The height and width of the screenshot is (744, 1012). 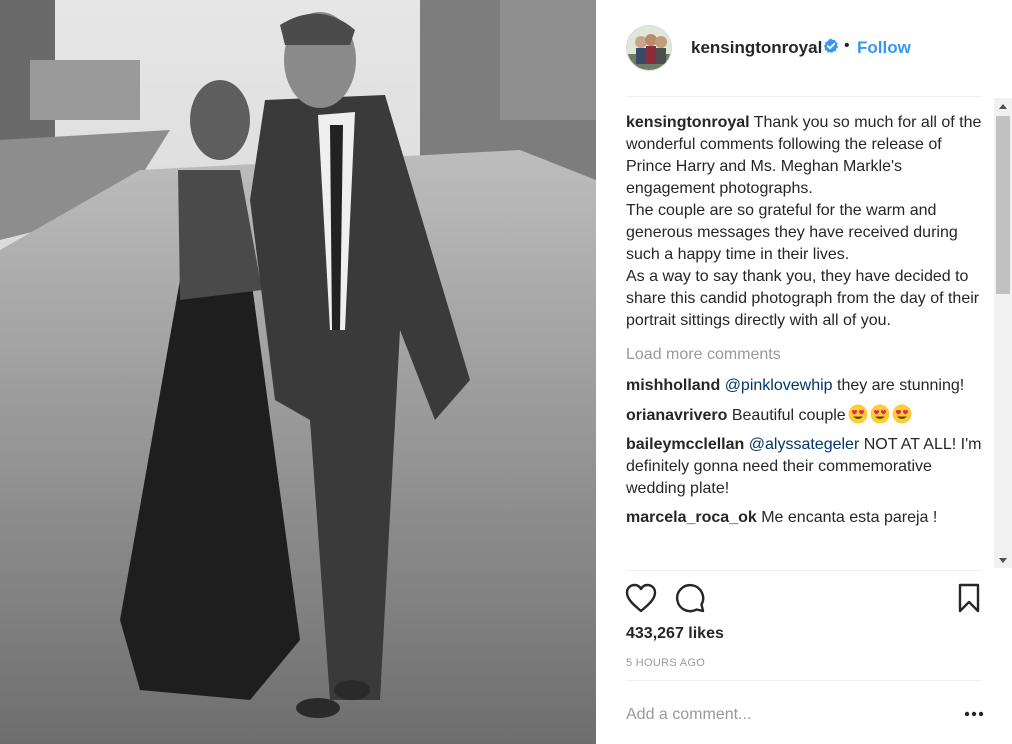 I want to click on comments-scrollbar, so click(x=1003, y=333).